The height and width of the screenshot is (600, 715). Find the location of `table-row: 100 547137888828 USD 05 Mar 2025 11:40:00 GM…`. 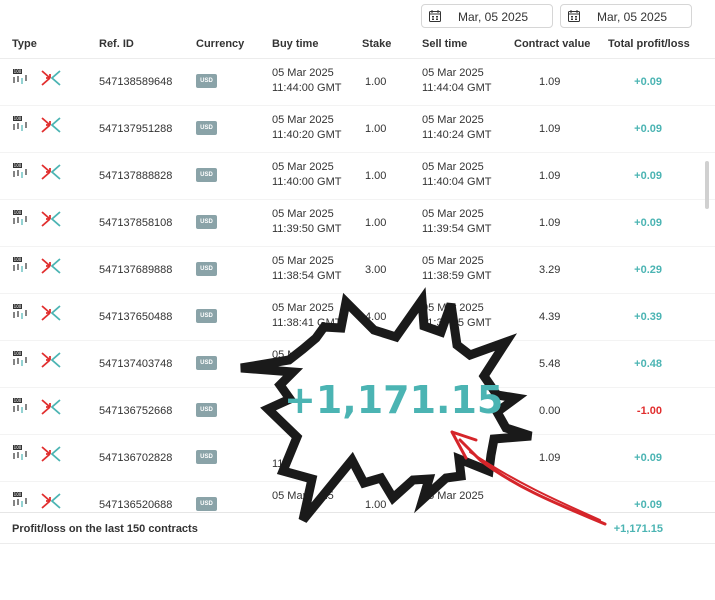

table-row: 100 547137888828 USD 05 Mar 2025 11:40:00 GM… is located at coordinates (357, 176).